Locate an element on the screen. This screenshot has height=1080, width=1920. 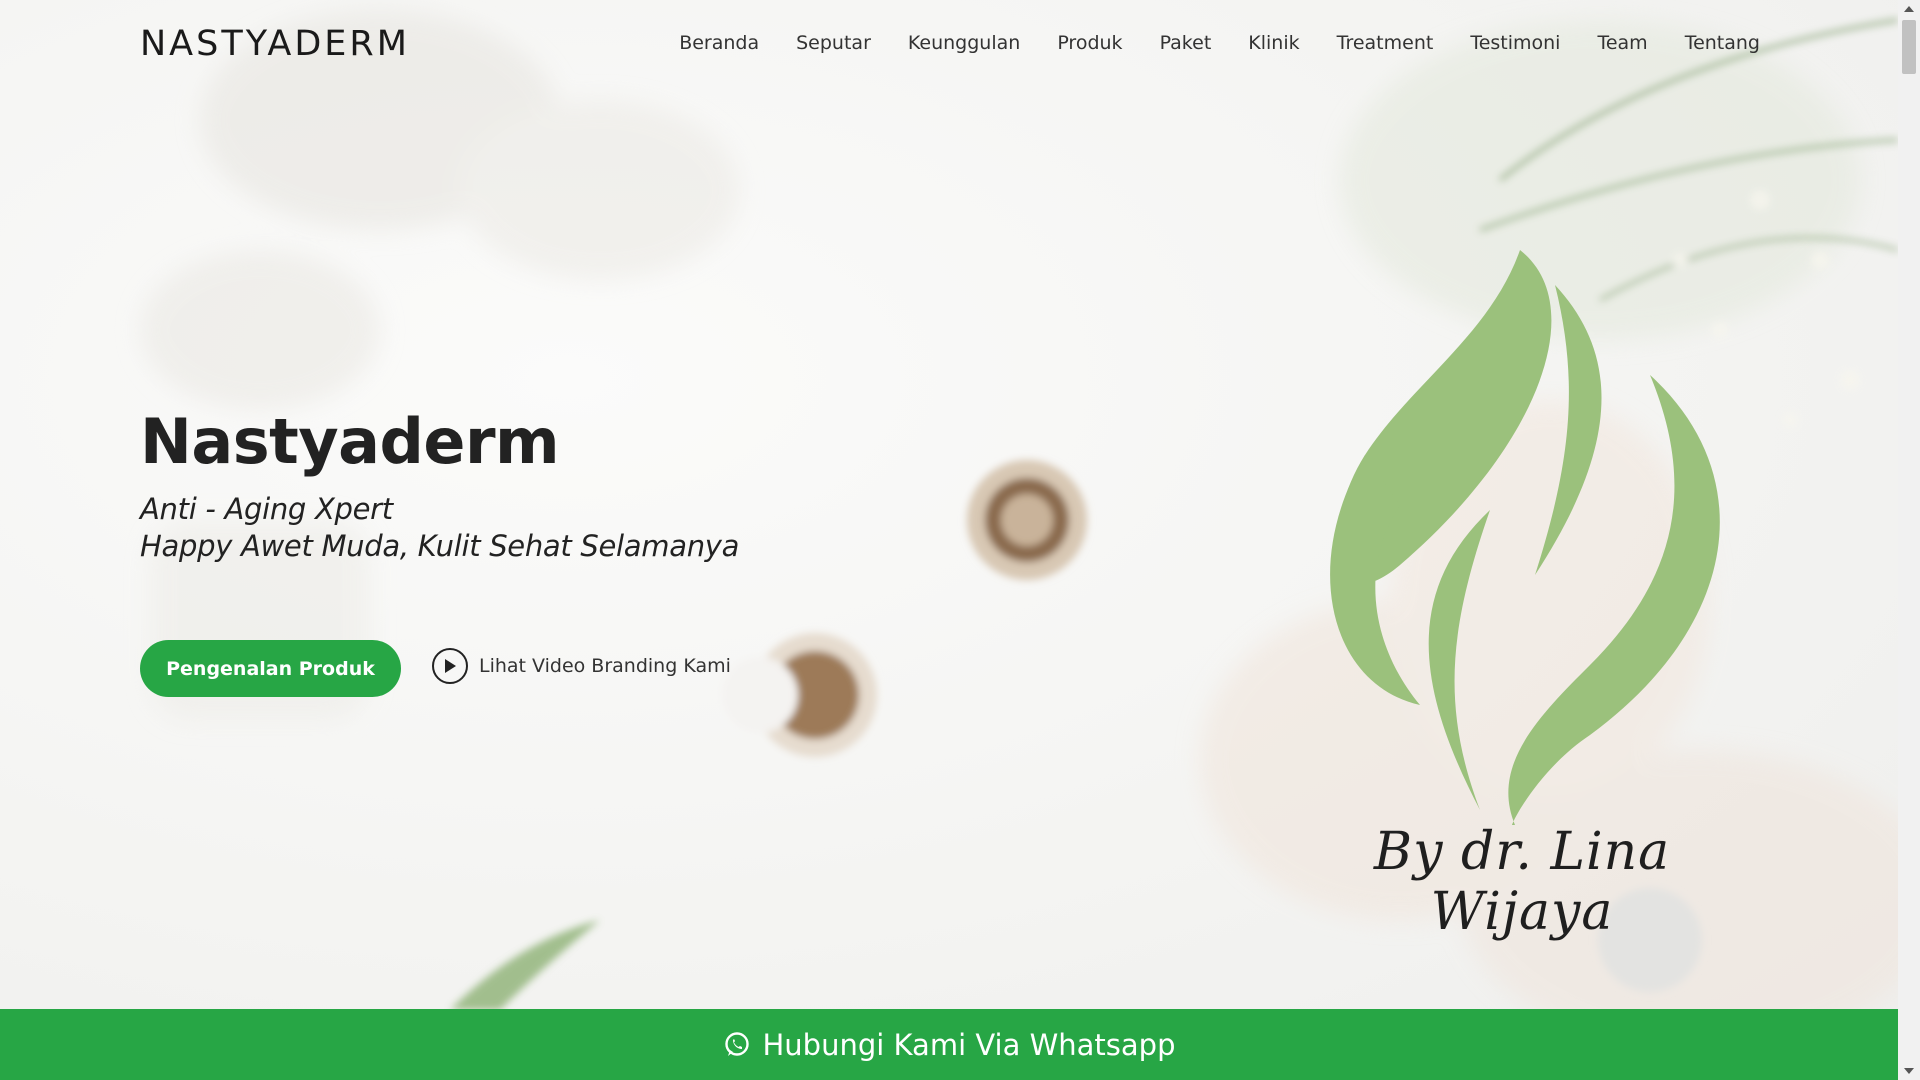
nav-item-seputar: Seputar is located at coordinates (833, 43).